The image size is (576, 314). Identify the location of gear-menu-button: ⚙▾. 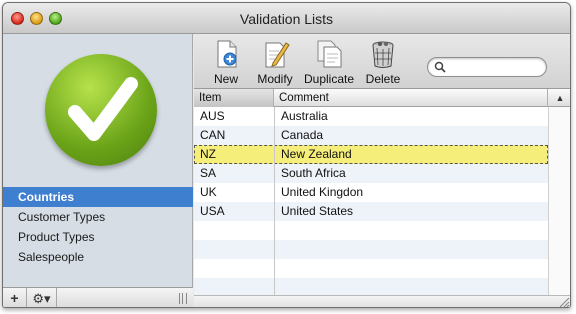
(42, 297).